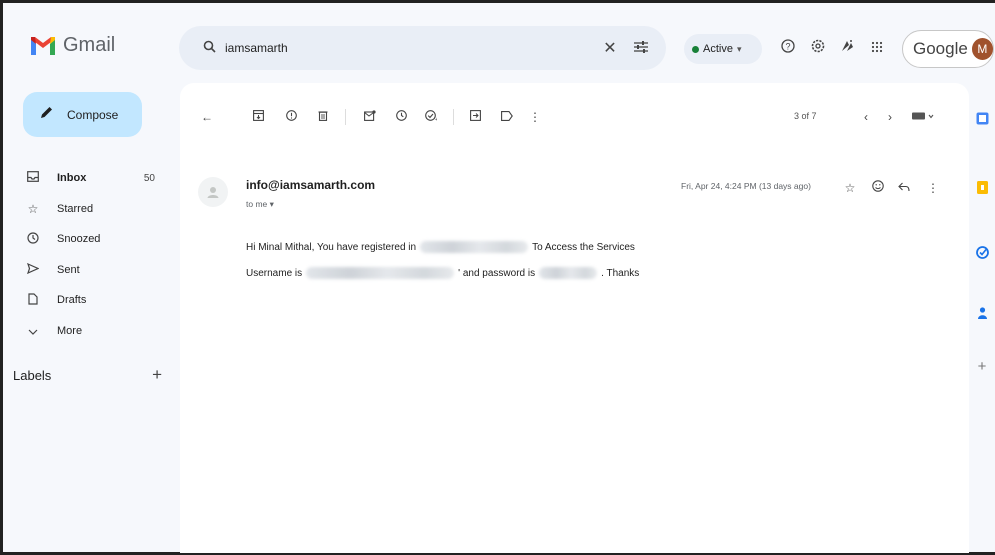 The width and height of the screenshot is (995, 555). Describe the element at coordinates (805, 116) in the screenshot. I see `page-counter: 3 of 7` at that location.